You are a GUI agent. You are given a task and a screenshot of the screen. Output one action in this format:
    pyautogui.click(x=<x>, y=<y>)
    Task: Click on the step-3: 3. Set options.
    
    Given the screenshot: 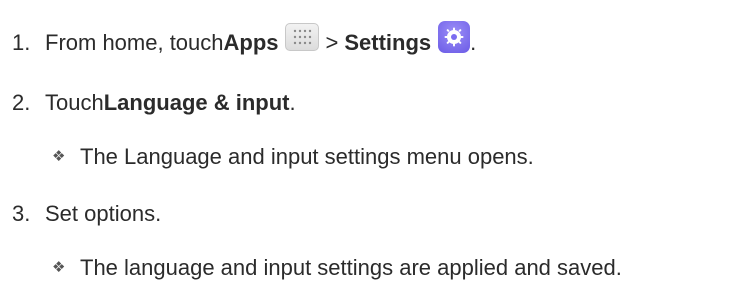 What is the action you would take?
    pyautogui.click(x=80, y=214)
    